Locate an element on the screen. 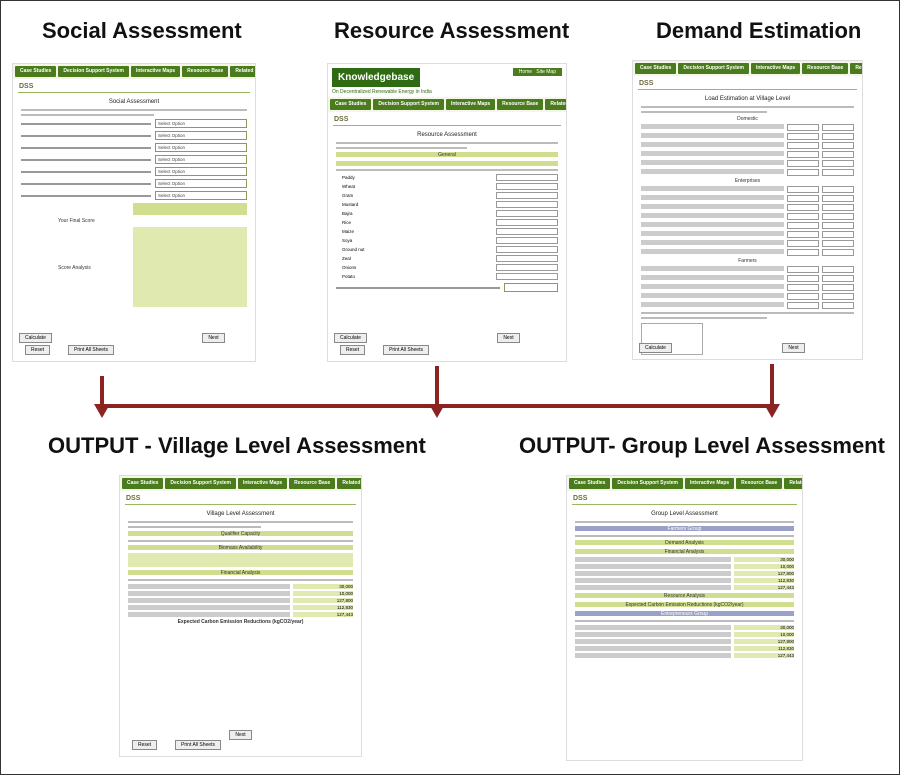 Image resolution: width=902 pixels, height=777 pixels. arrowhead-right is located at coordinates (772, 411).